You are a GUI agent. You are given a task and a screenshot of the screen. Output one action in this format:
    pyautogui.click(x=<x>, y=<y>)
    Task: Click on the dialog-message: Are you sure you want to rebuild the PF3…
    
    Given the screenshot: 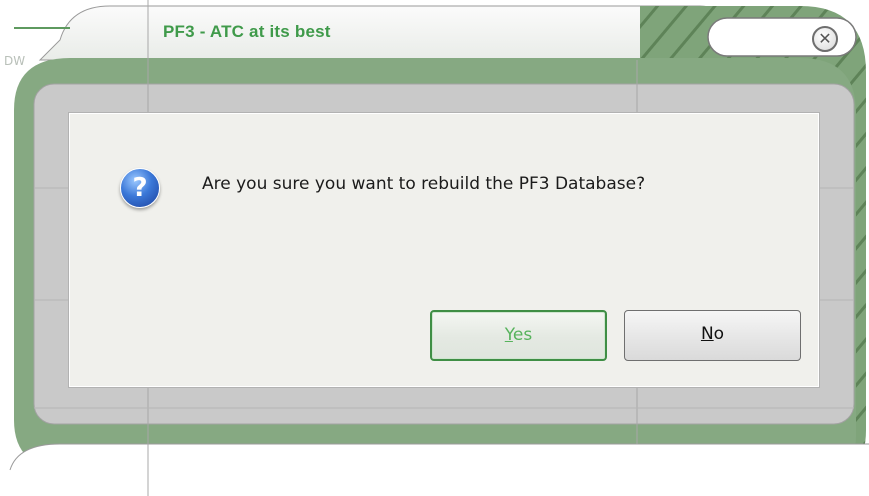 What is the action you would take?
    pyautogui.click(x=424, y=184)
    